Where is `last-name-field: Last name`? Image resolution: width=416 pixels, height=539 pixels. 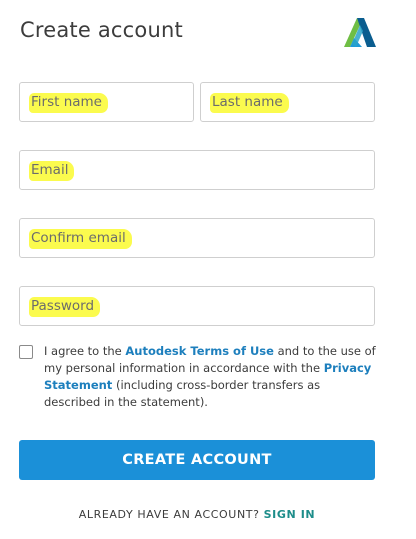
last-name-field: Last name is located at coordinates (287, 102).